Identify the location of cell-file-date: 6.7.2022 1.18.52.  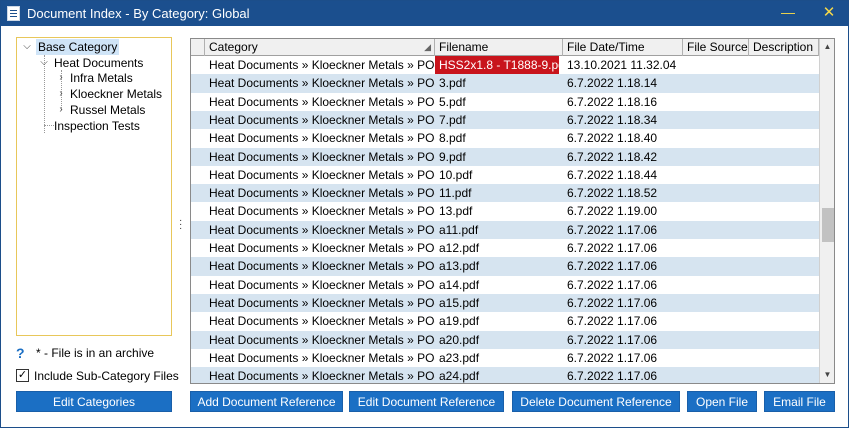
(612, 193).